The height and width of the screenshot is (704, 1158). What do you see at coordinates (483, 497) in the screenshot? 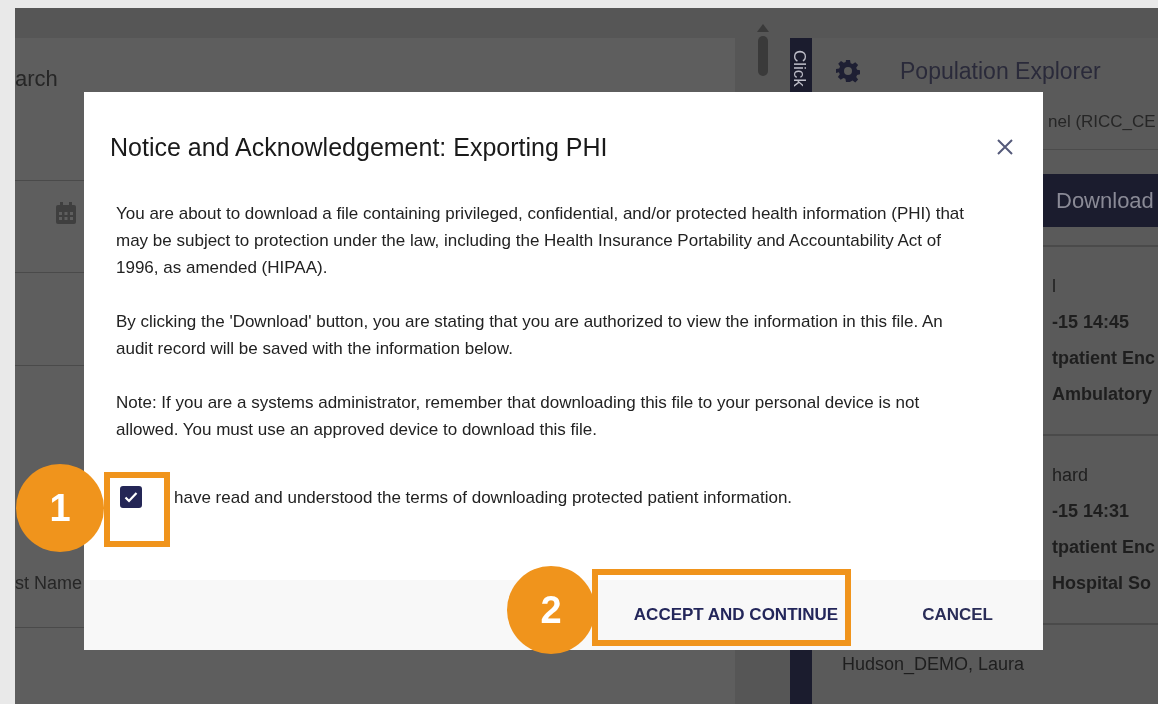
I see `checkbox-label: have read and understood the terms of downloading protected patient information.` at bounding box center [483, 497].